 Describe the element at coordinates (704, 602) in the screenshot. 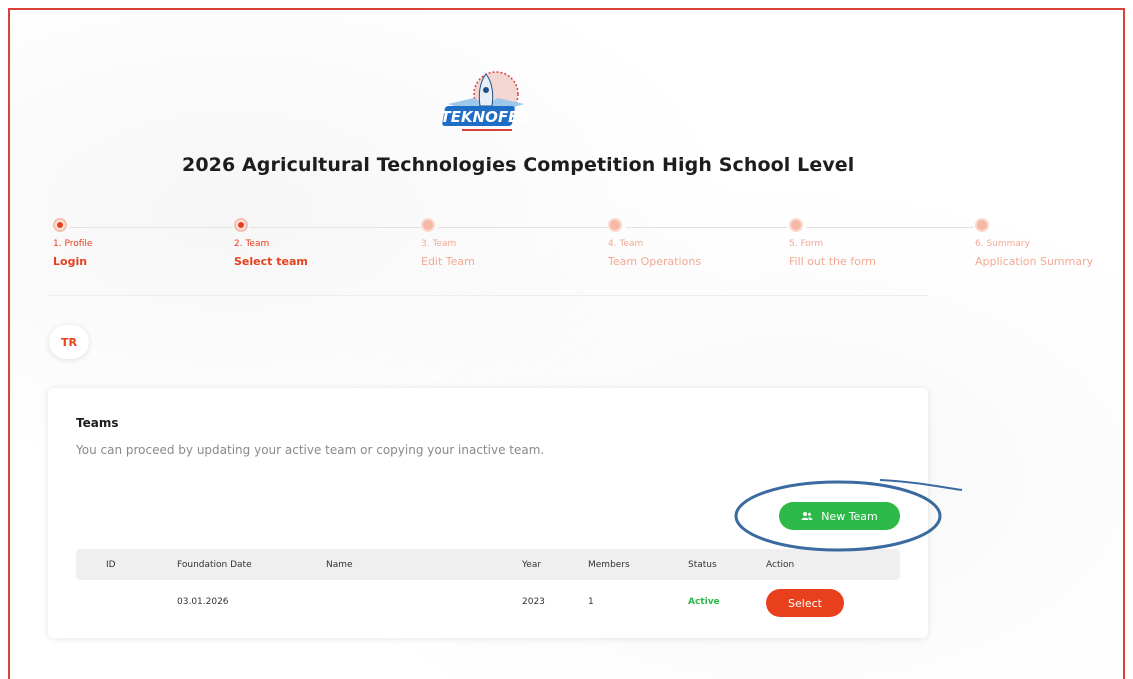

I see `status-badge: Active` at that location.